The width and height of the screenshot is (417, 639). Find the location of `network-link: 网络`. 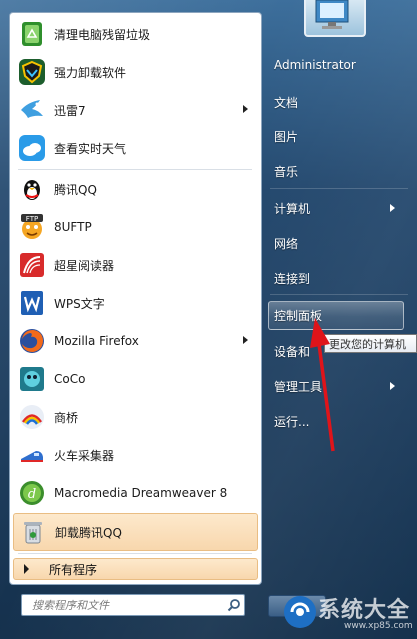

network-link: 网络 is located at coordinates (286, 243).